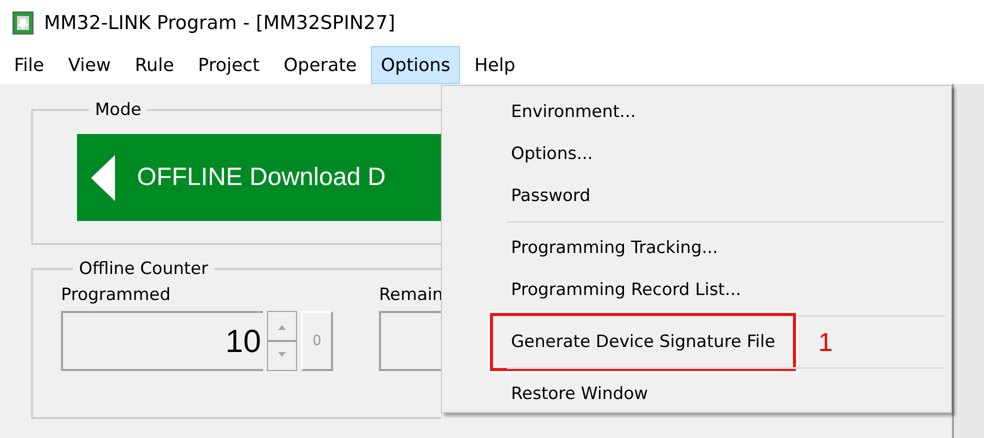 Image resolution: width=984 pixels, height=438 pixels. What do you see at coordinates (579, 394) in the screenshot?
I see `menu-item: Restore Window` at bounding box center [579, 394].